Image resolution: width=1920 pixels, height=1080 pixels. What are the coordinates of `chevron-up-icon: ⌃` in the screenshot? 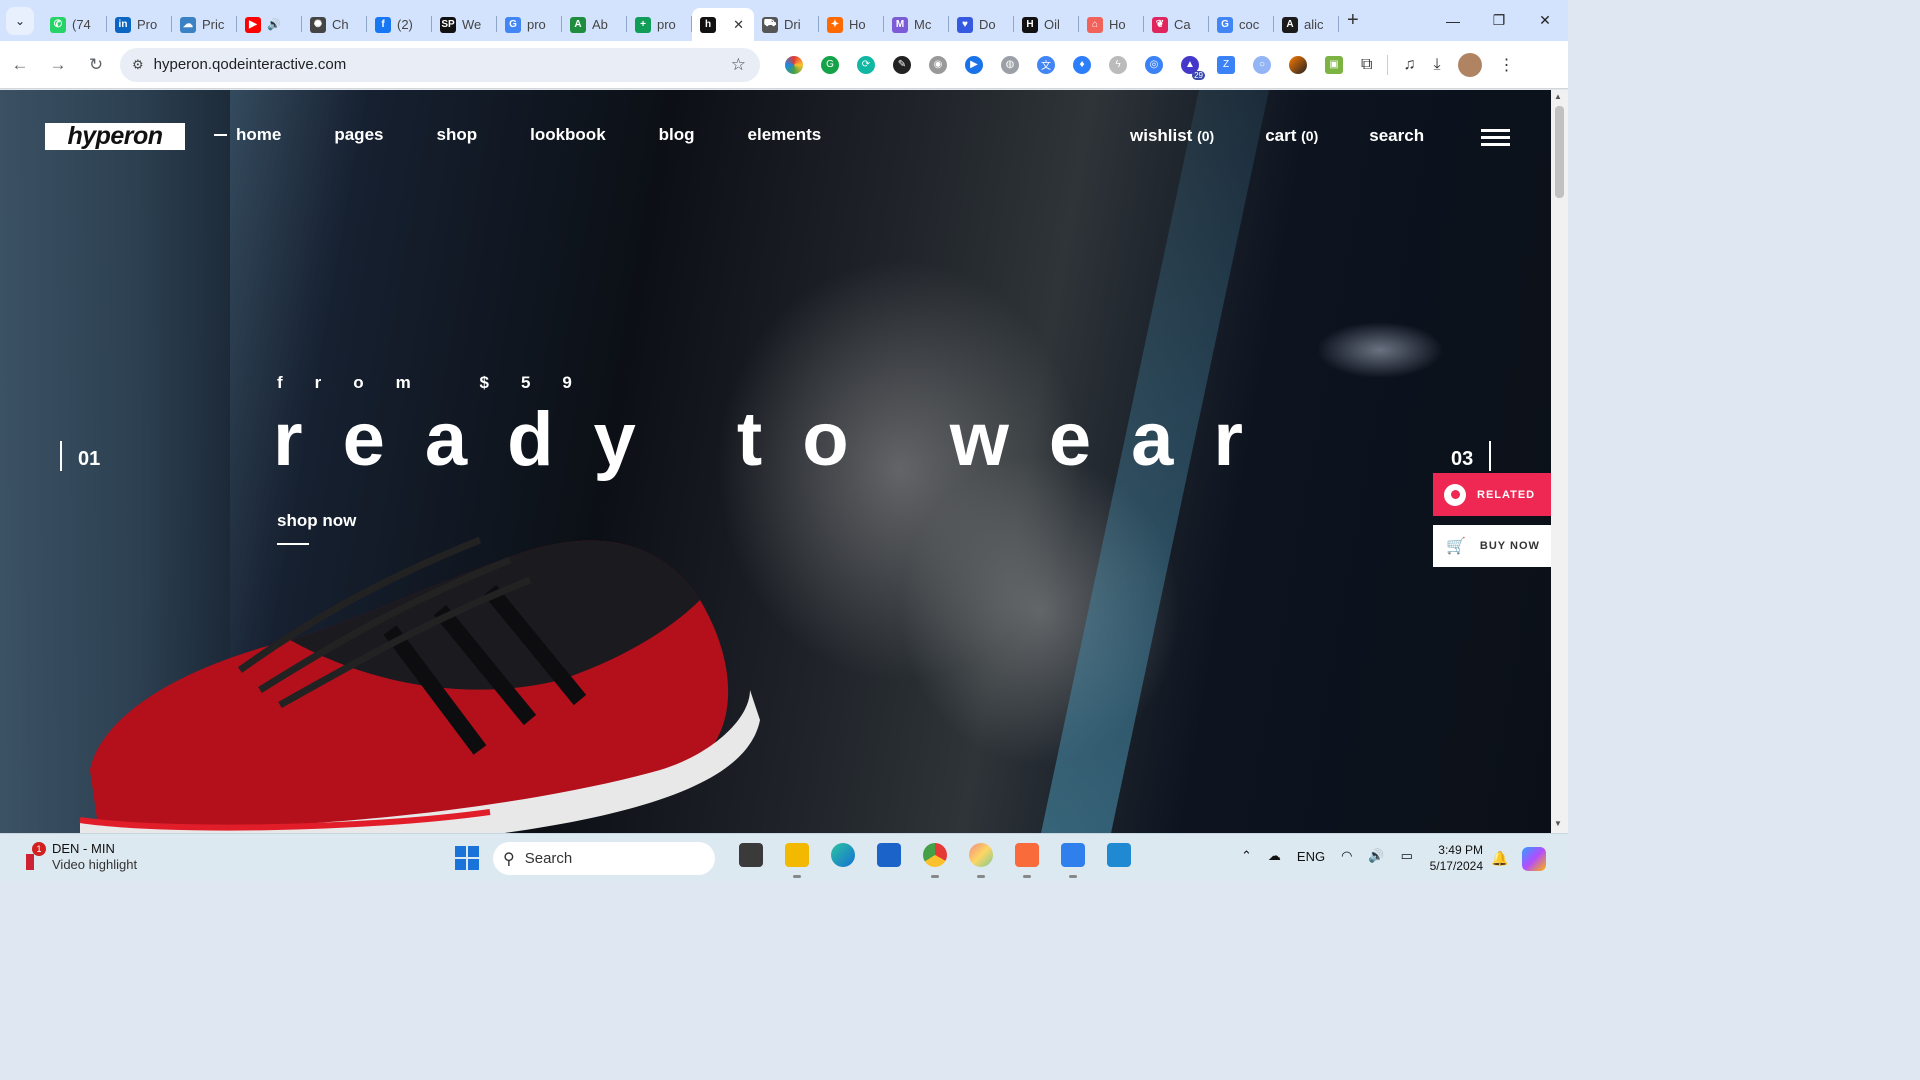 It's located at (1246, 856).